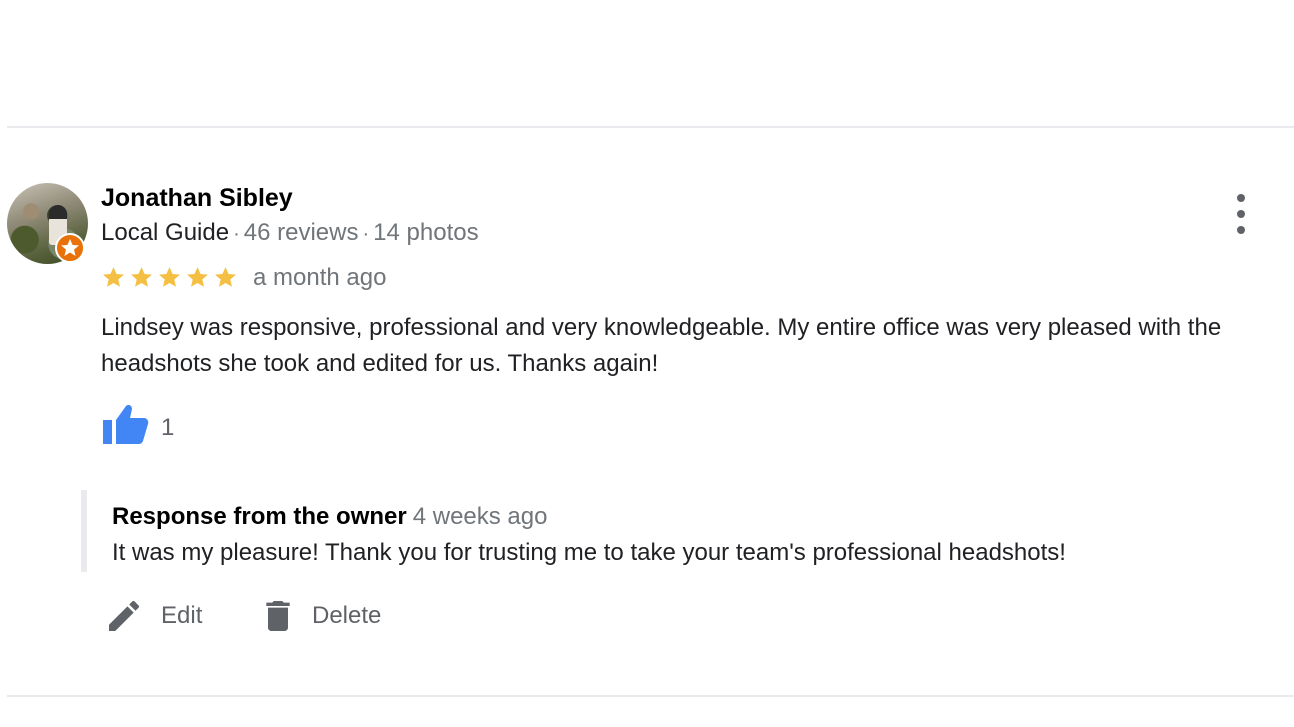 The image size is (1294, 727). What do you see at coordinates (182, 615) in the screenshot?
I see `edit-label: Edit` at bounding box center [182, 615].